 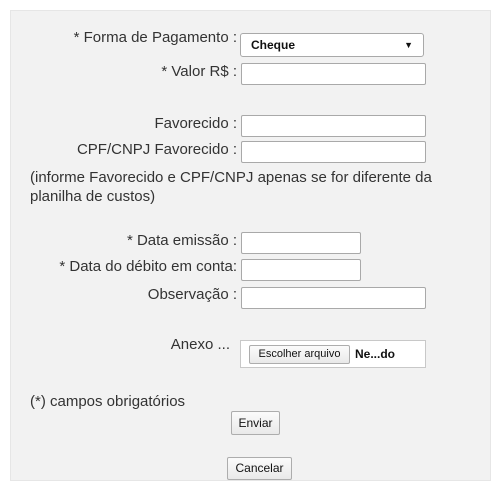 What do you see at coordinates (333, 74) in the screenshot?
I see `amount-input` at bounding box center [333, 74].